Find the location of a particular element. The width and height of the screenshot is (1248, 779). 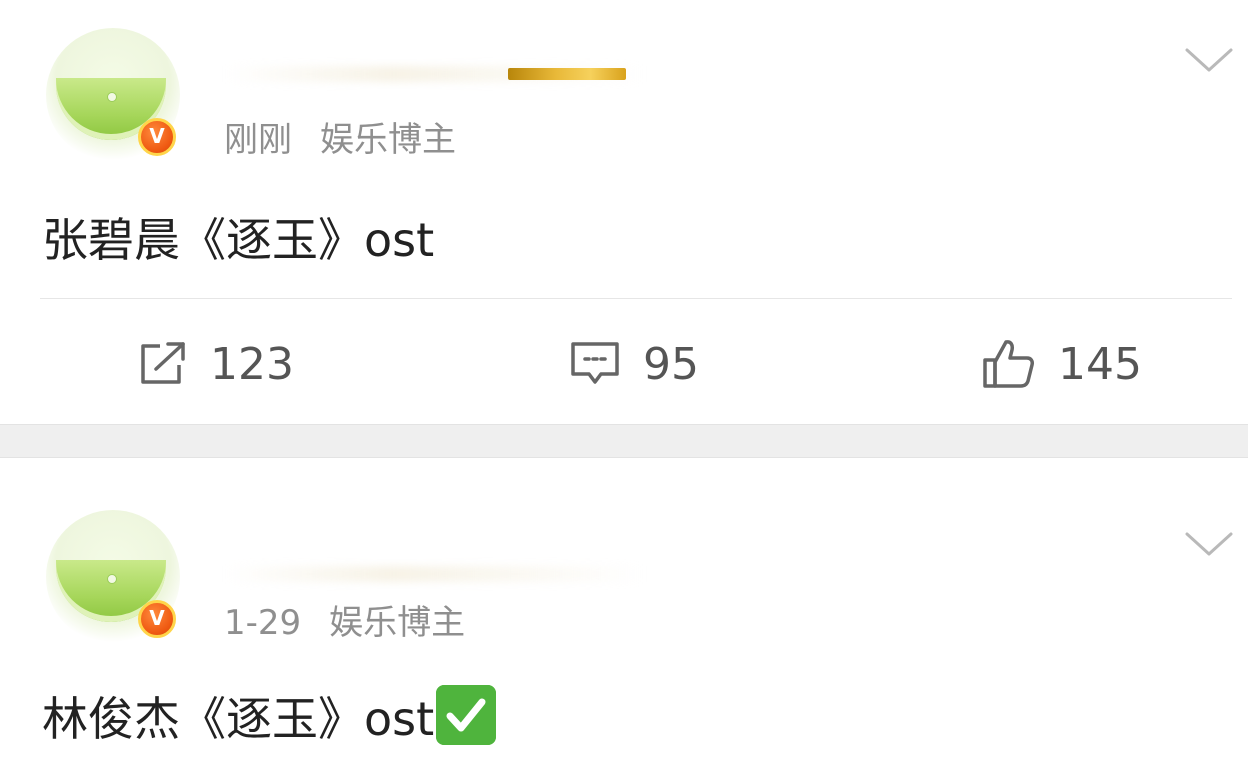

thumbs-up-icon is located at coordinates (1008, 364).